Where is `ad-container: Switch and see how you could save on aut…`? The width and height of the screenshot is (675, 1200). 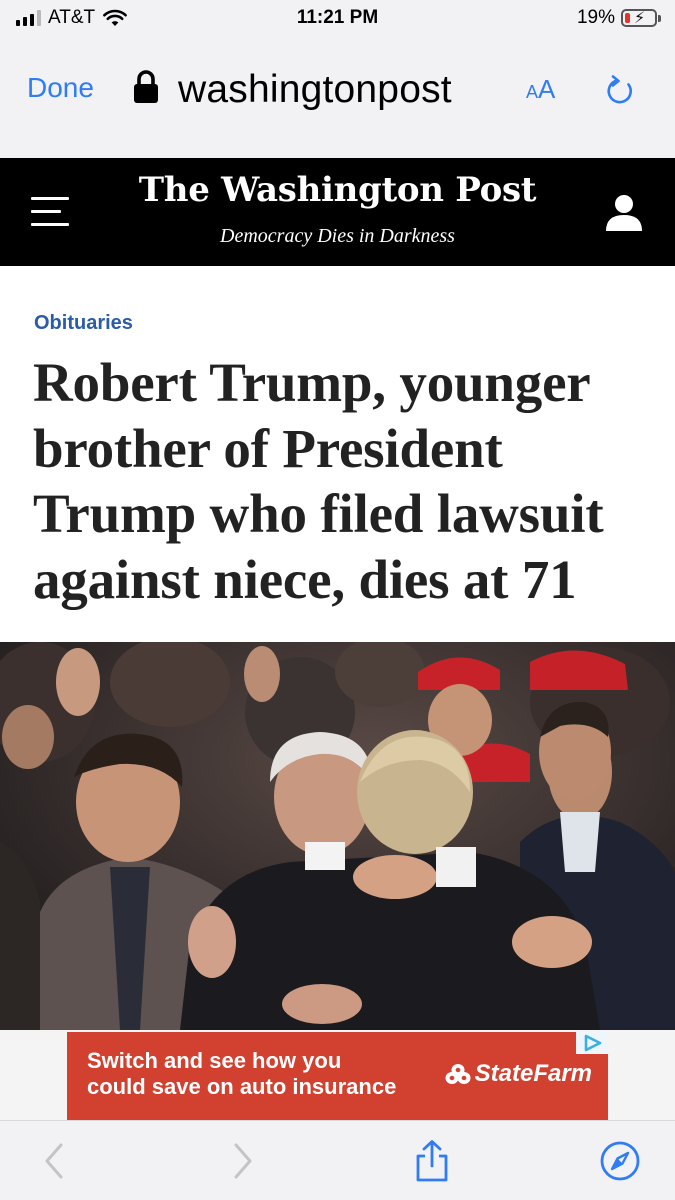
ad-container: Switch and see how you could save on aut… is located at coordinates (337, 1075).